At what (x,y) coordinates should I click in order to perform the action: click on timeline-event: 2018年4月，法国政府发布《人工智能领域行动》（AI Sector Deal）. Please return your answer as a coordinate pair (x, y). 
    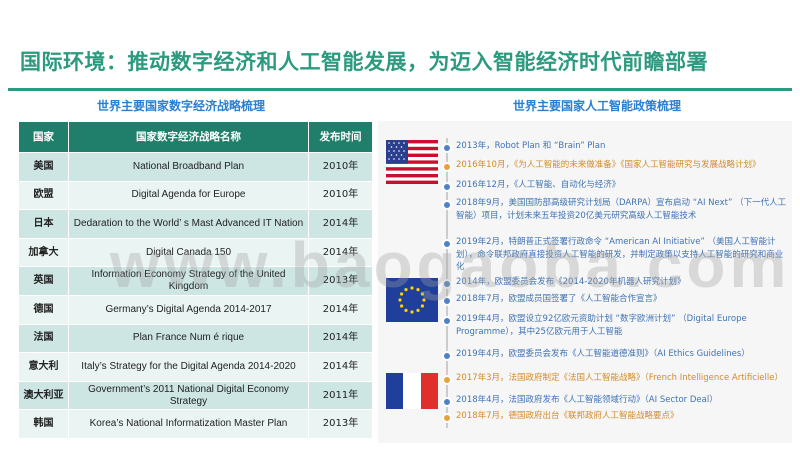
    Looking at the image, I should click on (587, 400).